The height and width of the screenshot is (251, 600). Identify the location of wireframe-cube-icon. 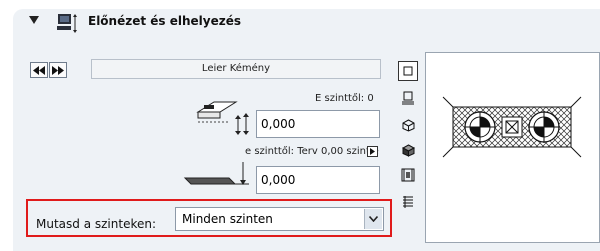
(408, 125).